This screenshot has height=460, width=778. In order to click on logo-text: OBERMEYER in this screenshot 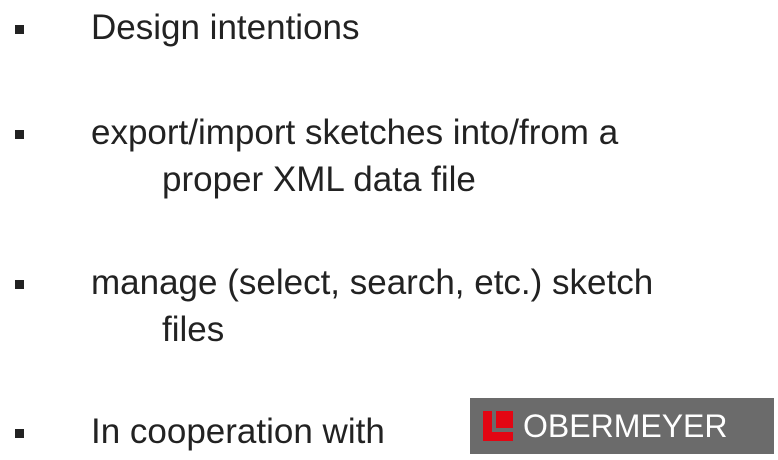, I will do `click(625, 426)`.